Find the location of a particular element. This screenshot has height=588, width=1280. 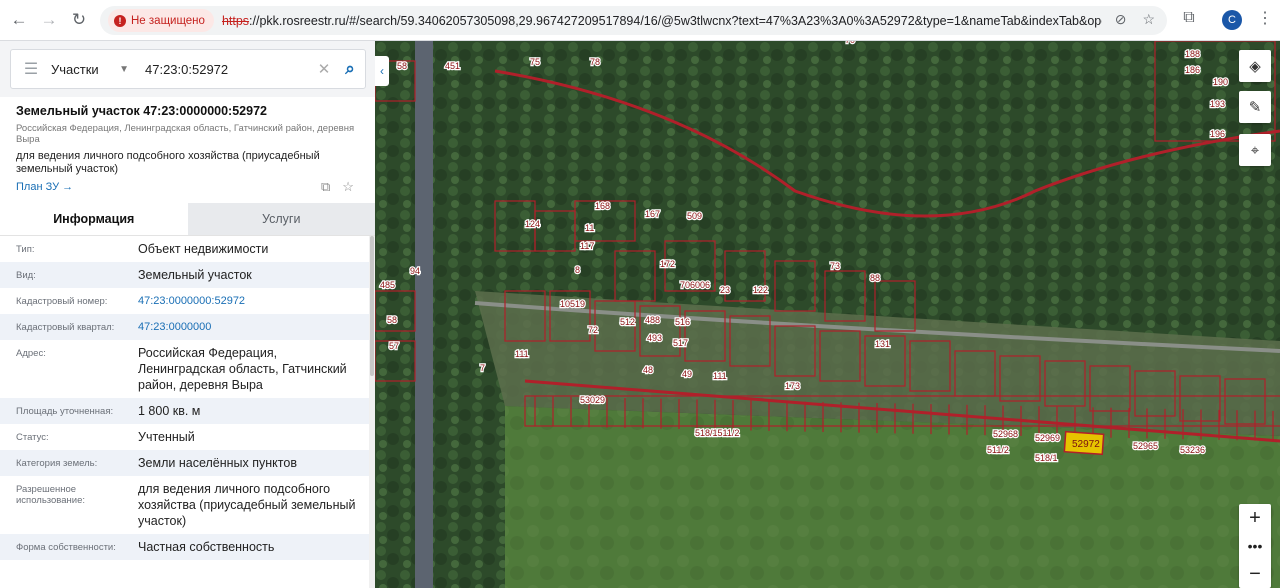

parcel-label: 57 is located at coordinates (394, 346).